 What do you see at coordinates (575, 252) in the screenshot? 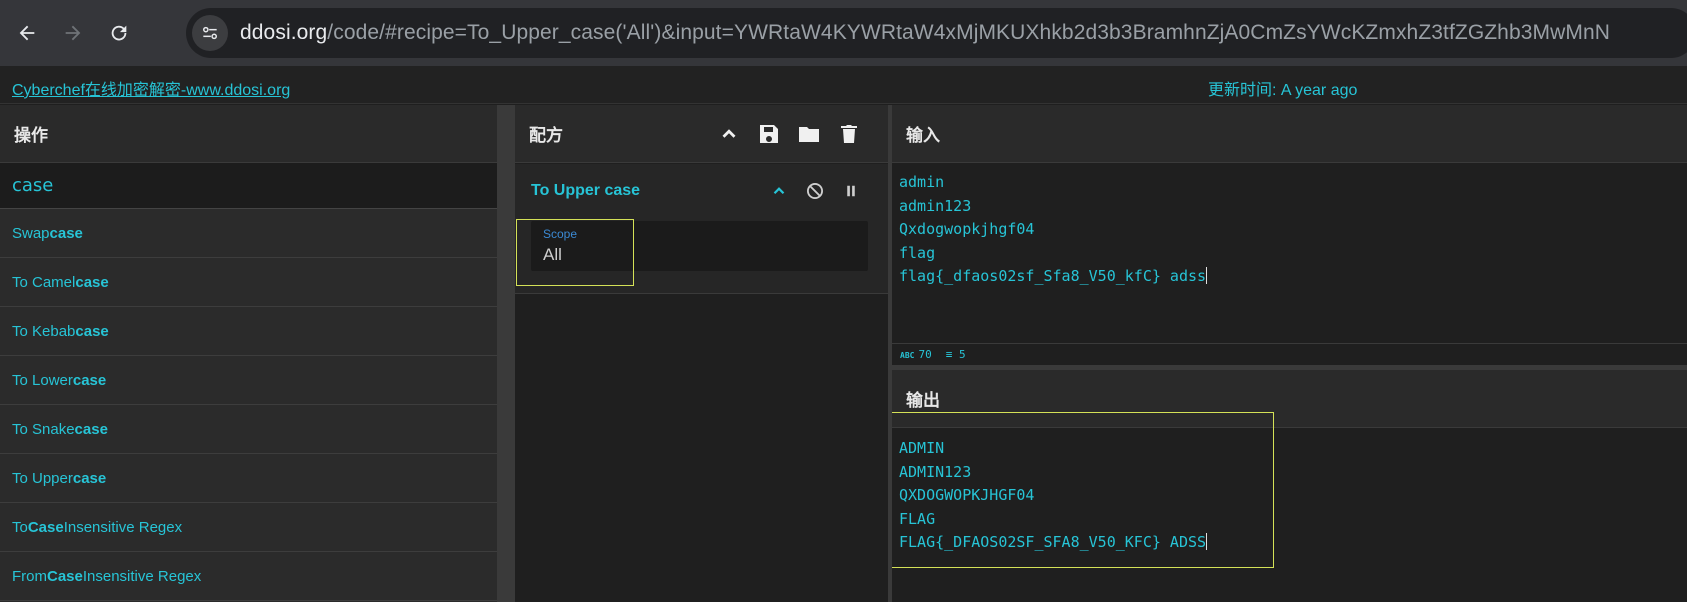
I see `scope-highlight-box` at bounding box center [575, 252].